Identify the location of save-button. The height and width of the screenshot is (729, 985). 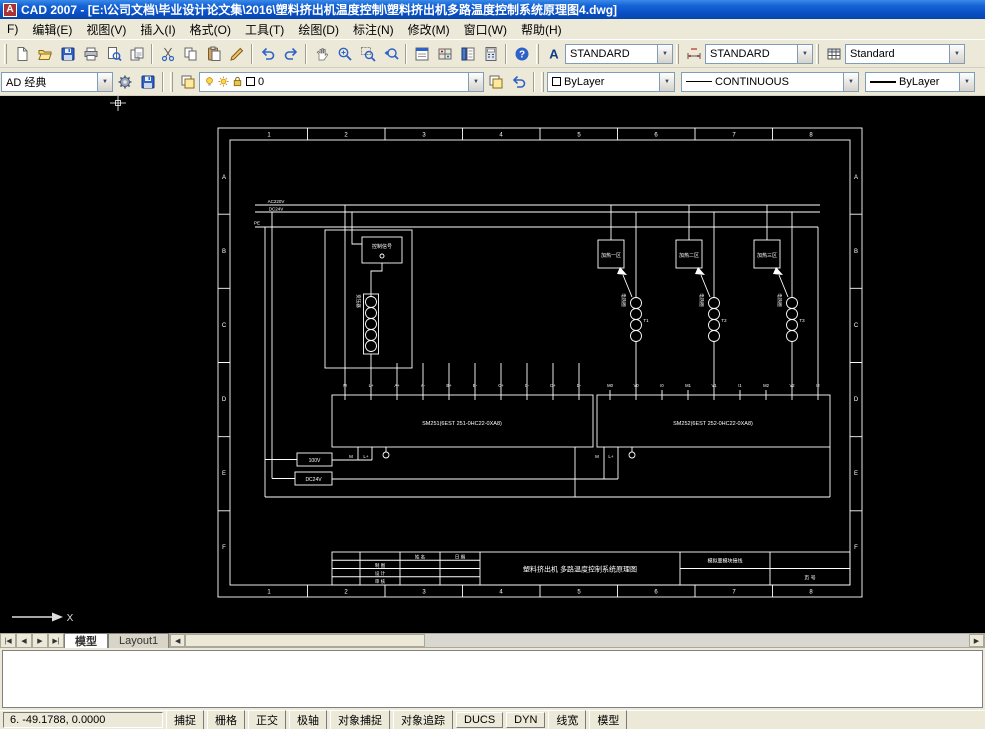
(67, 53).